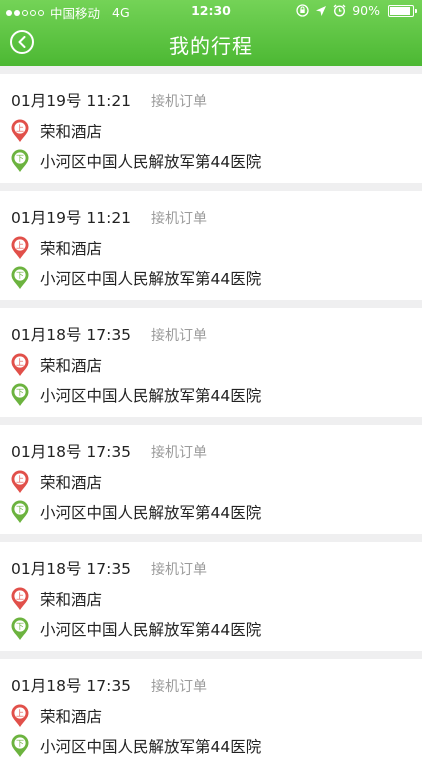 Image resolution: width=422 pixels, height=768 pixels. What do you see at coordinates (366, 10) in the screenshot?
I see `battery-percent: 90%` at bounding box center [366, 10].